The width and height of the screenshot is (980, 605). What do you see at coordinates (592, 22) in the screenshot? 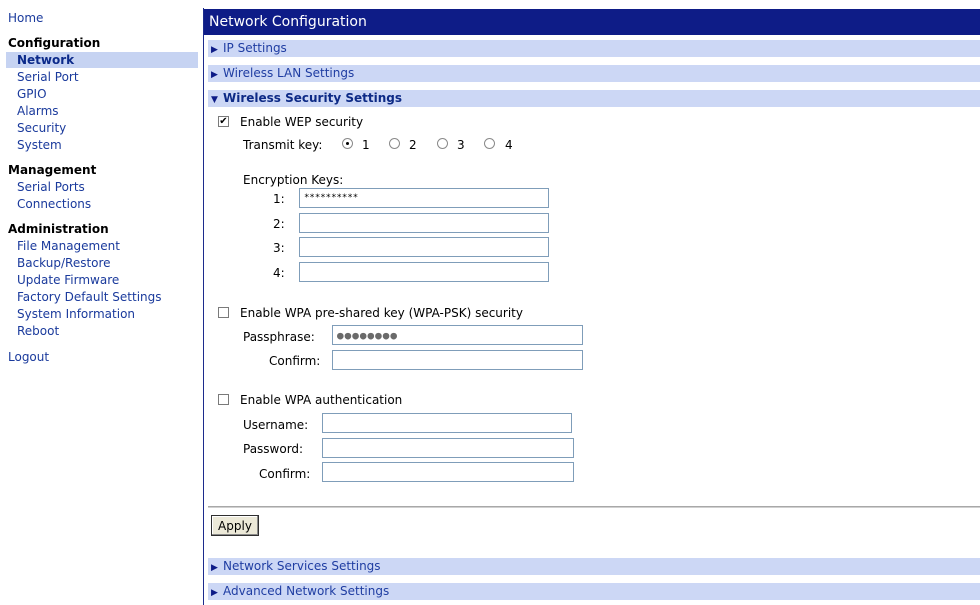
I see `page-title: Network Configuration` at bounding box center [592, 22].